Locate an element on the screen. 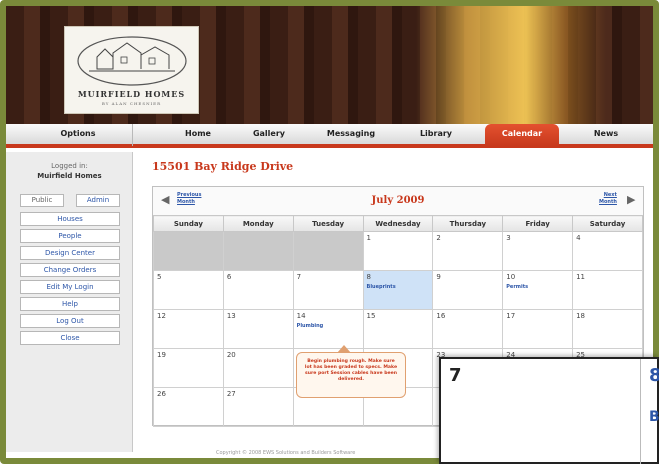  day-cell: 14 Plumbing is located at coordinates (328, 329).